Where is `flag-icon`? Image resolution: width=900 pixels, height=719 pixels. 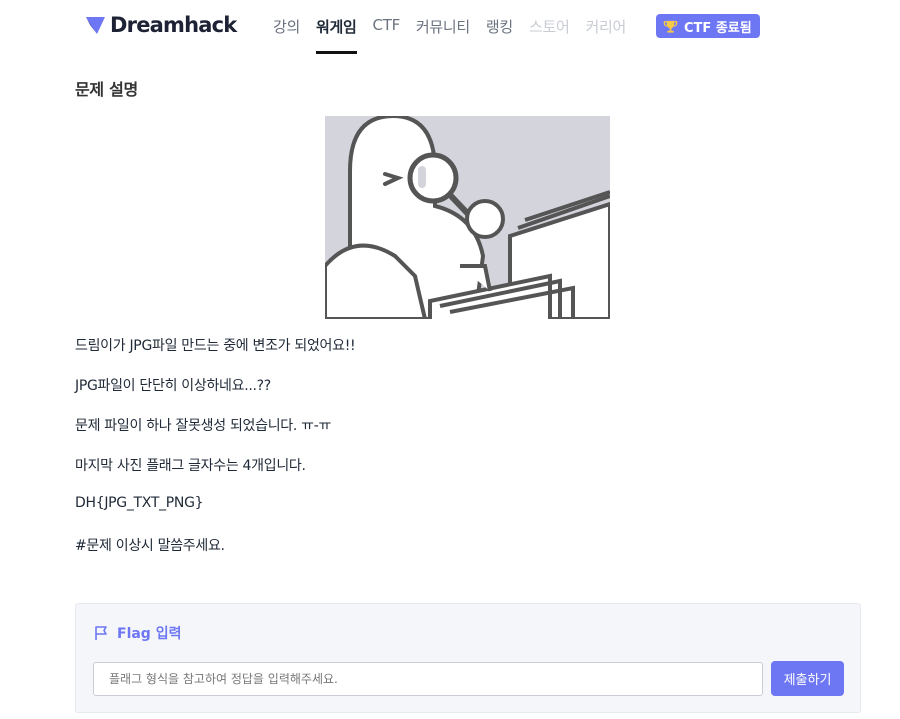 flag-icon is located at coordinates (101, 633).